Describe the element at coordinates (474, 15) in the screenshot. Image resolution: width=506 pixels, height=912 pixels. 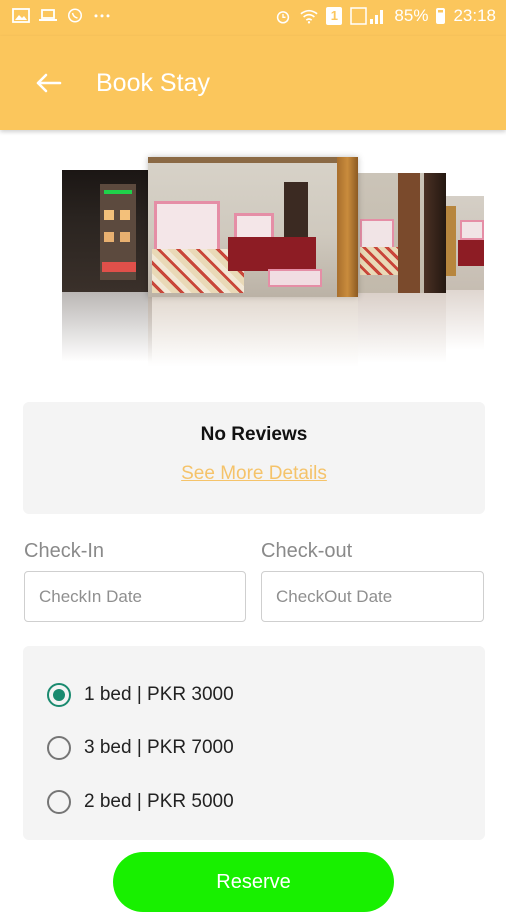
I see `clock-time: 23:18` at that location.